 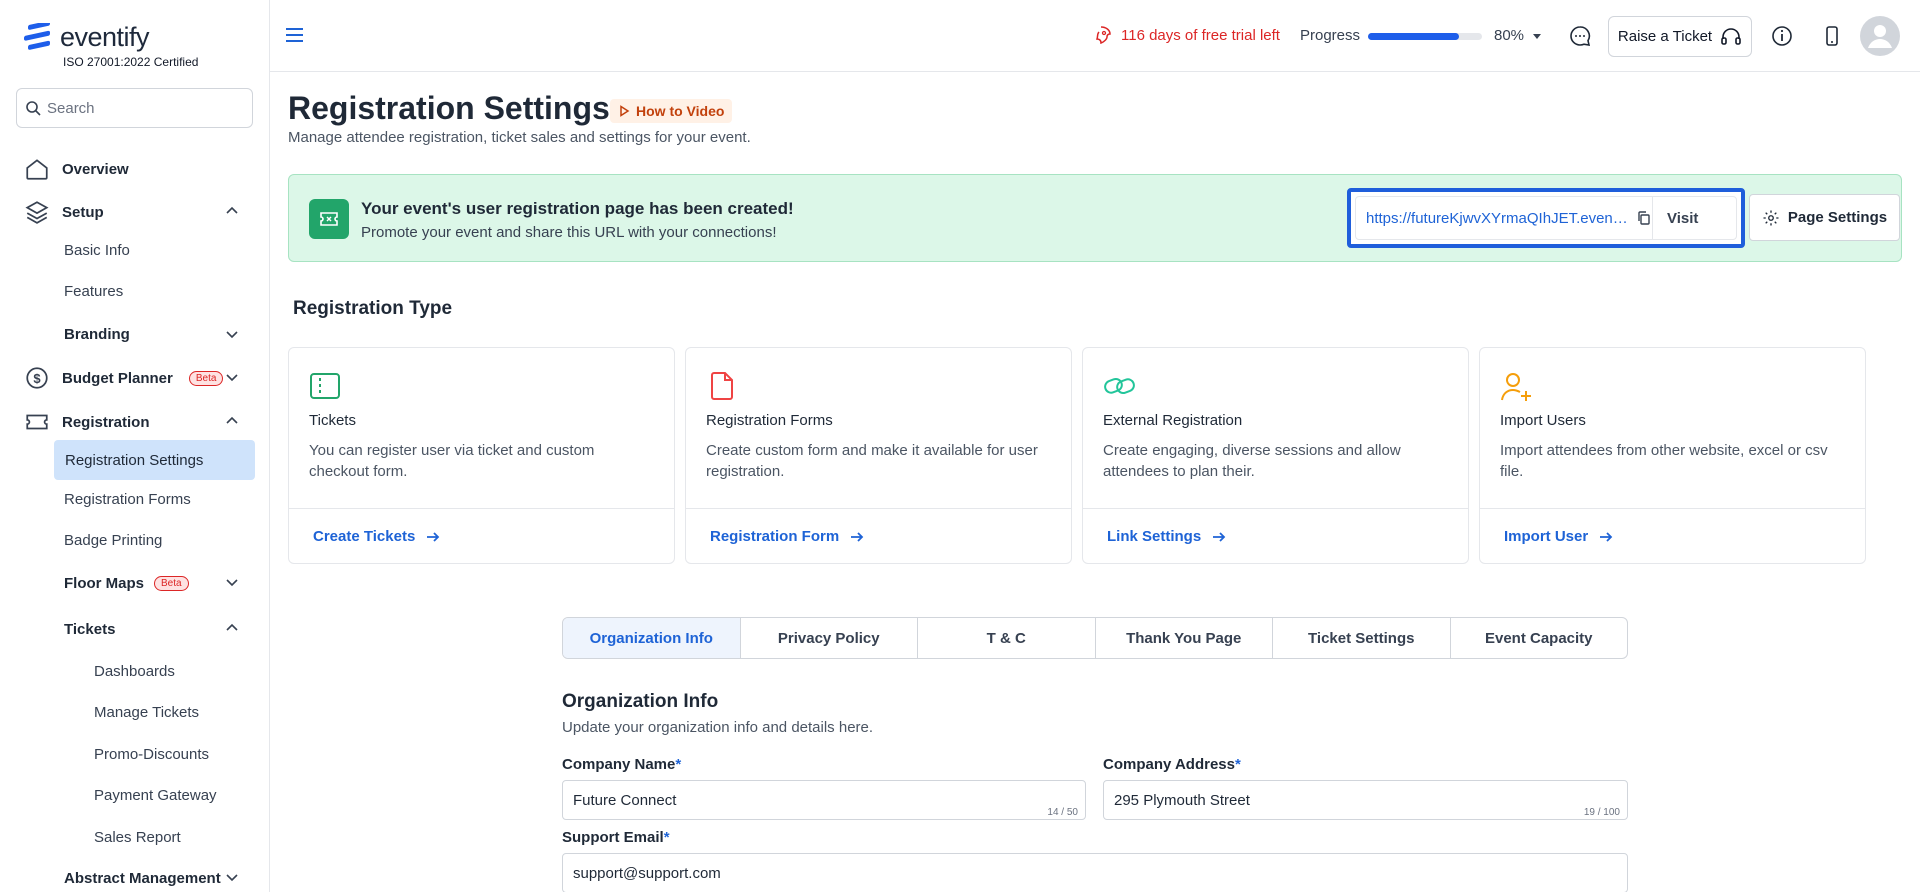 What do you see at coordinates (1414, 36) in the screenshot?
I see `progress-fill` at bounding box center [1414, 36].